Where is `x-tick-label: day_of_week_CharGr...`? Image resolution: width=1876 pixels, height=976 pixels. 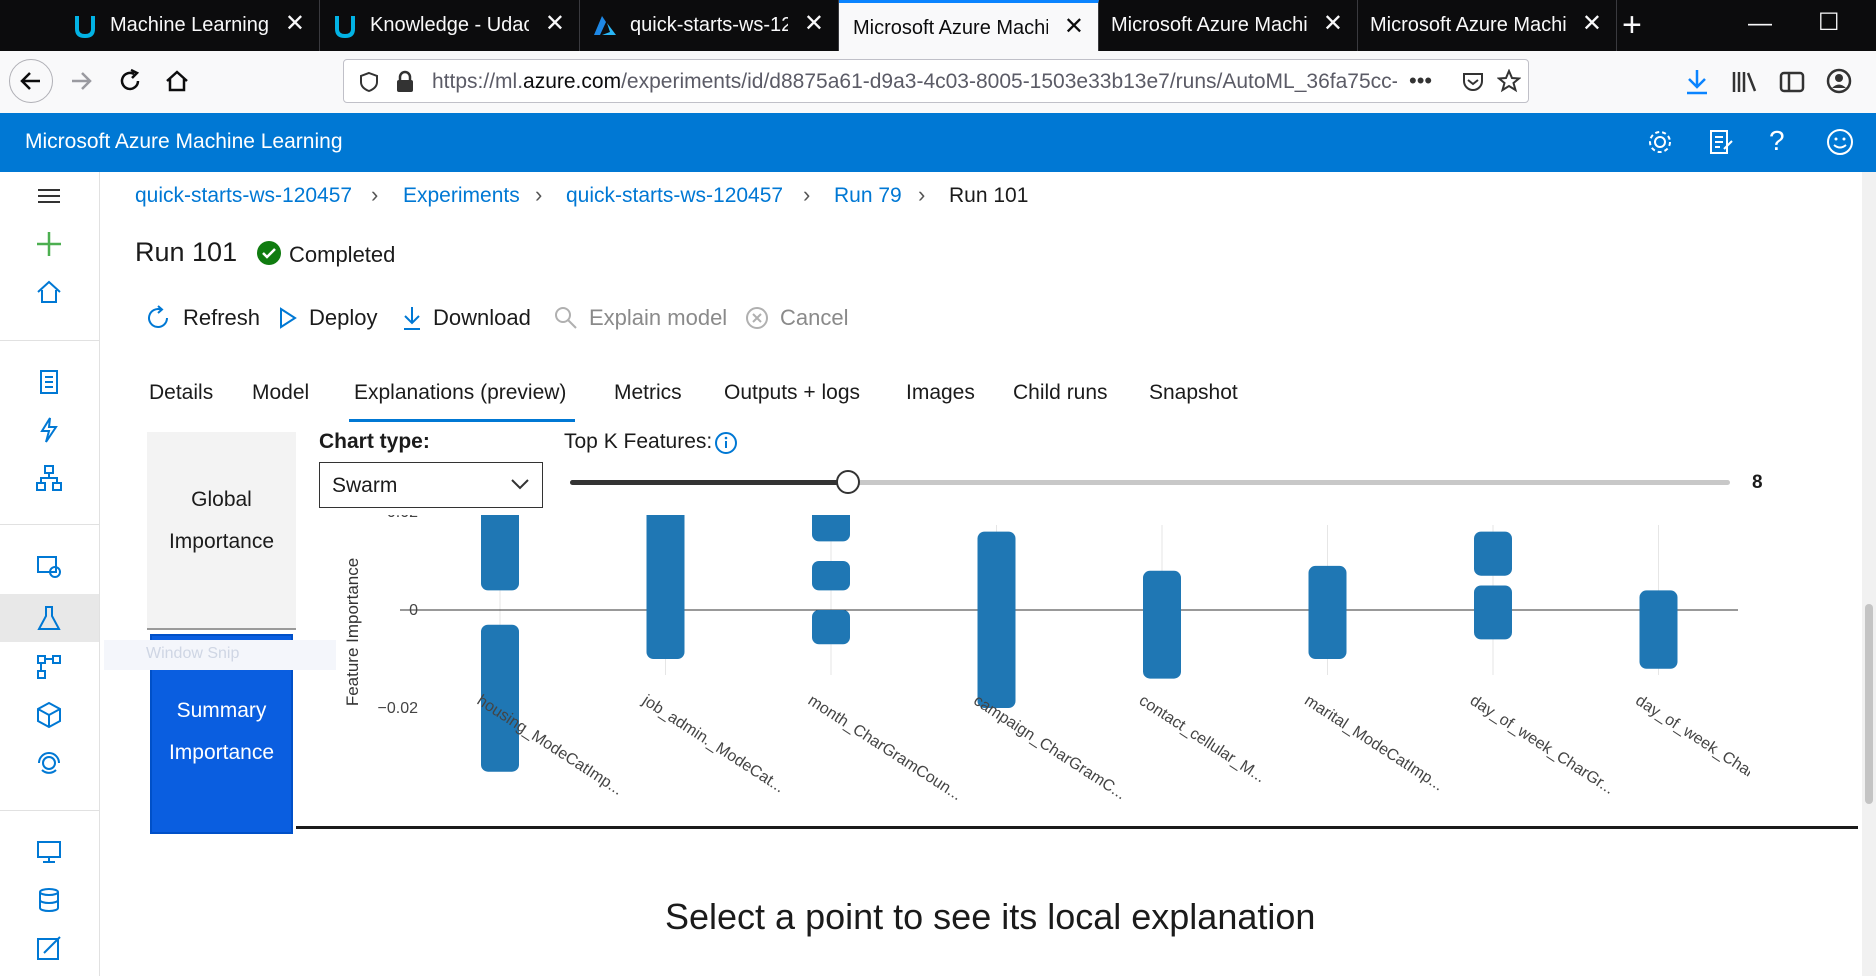
x-tick-label: day_of_week_CharGr... is located at coordinates (1542, 745).